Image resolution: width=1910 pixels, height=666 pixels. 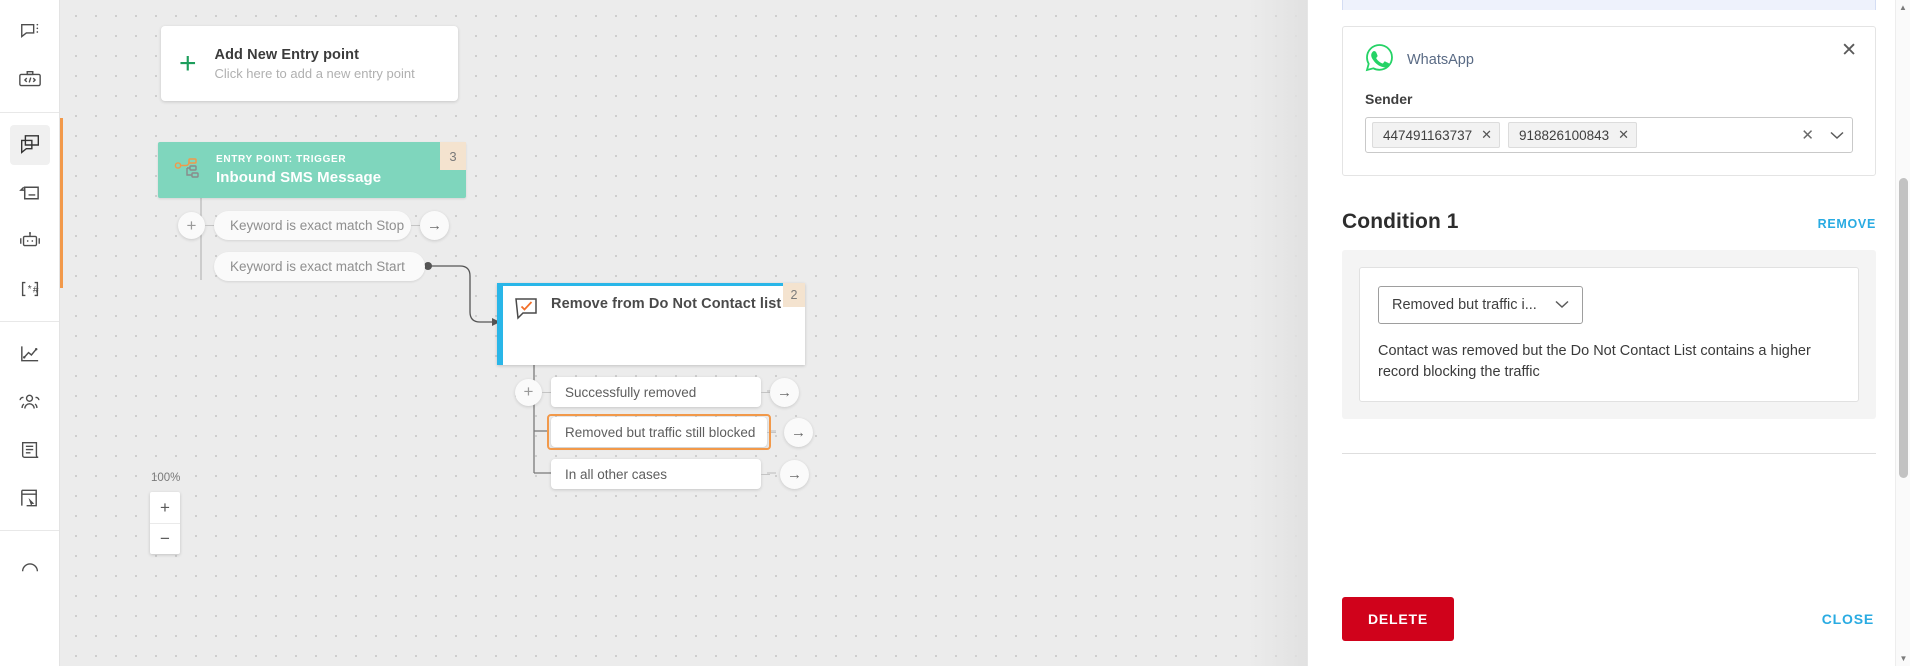 I want to click on zoom-in-button: +, so click(x=165, y=507).